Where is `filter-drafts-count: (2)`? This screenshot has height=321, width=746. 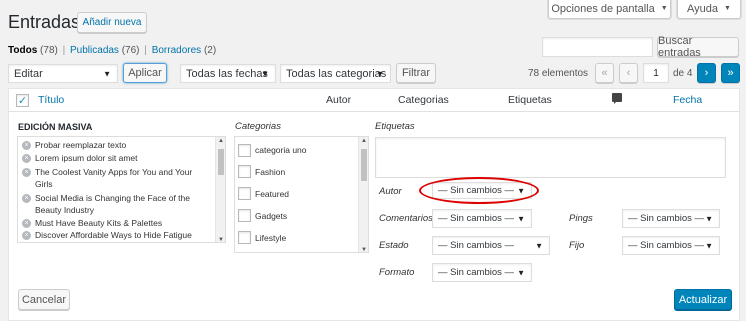
filter-drafts-count: (2) is located at coordinates (210, 50).